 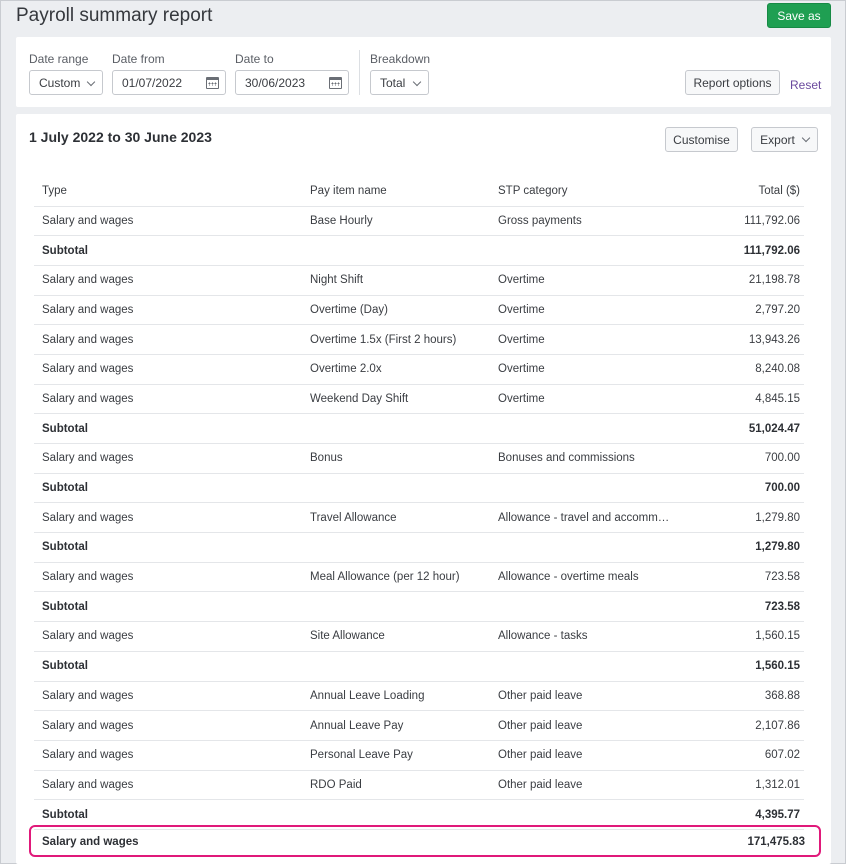 I want to click on breakdown-label: Breakdown, so click(x=400, y=59).